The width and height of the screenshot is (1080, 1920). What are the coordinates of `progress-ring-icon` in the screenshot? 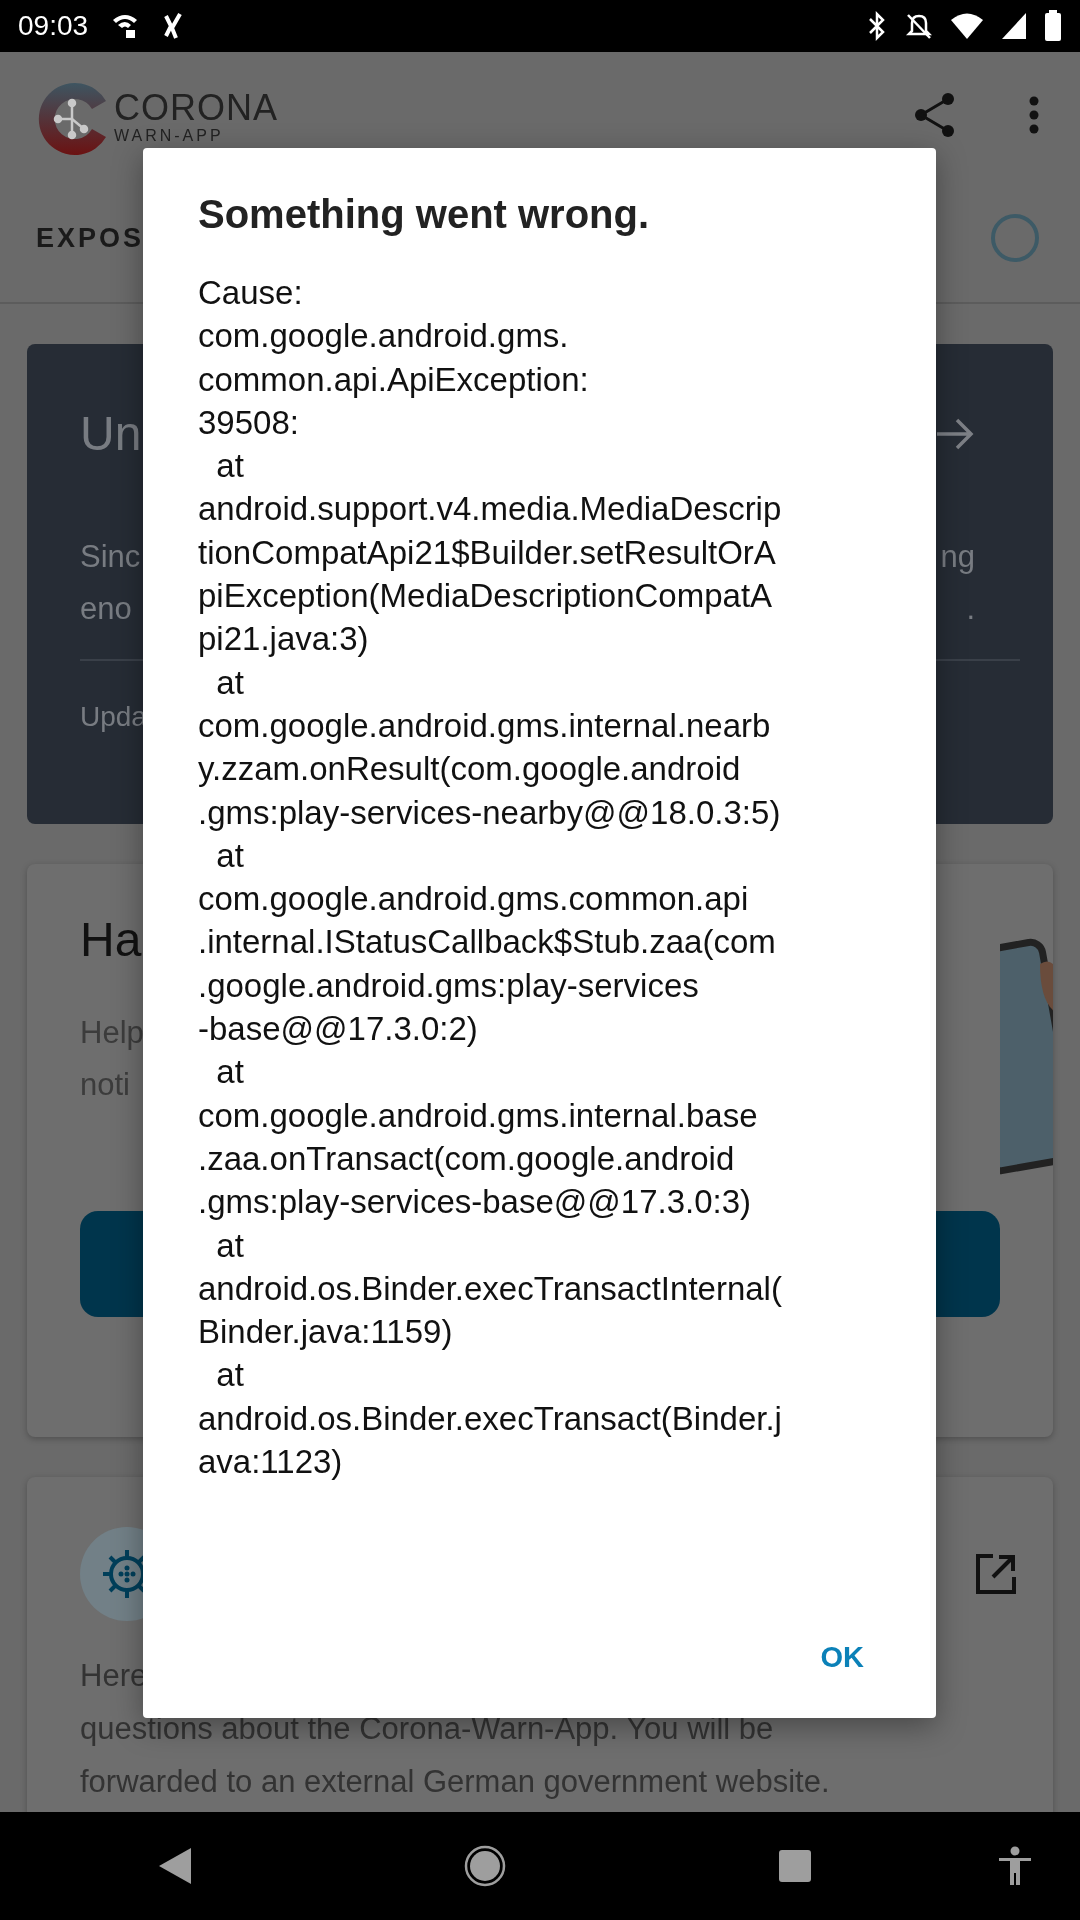 It's located at (1015, 238).